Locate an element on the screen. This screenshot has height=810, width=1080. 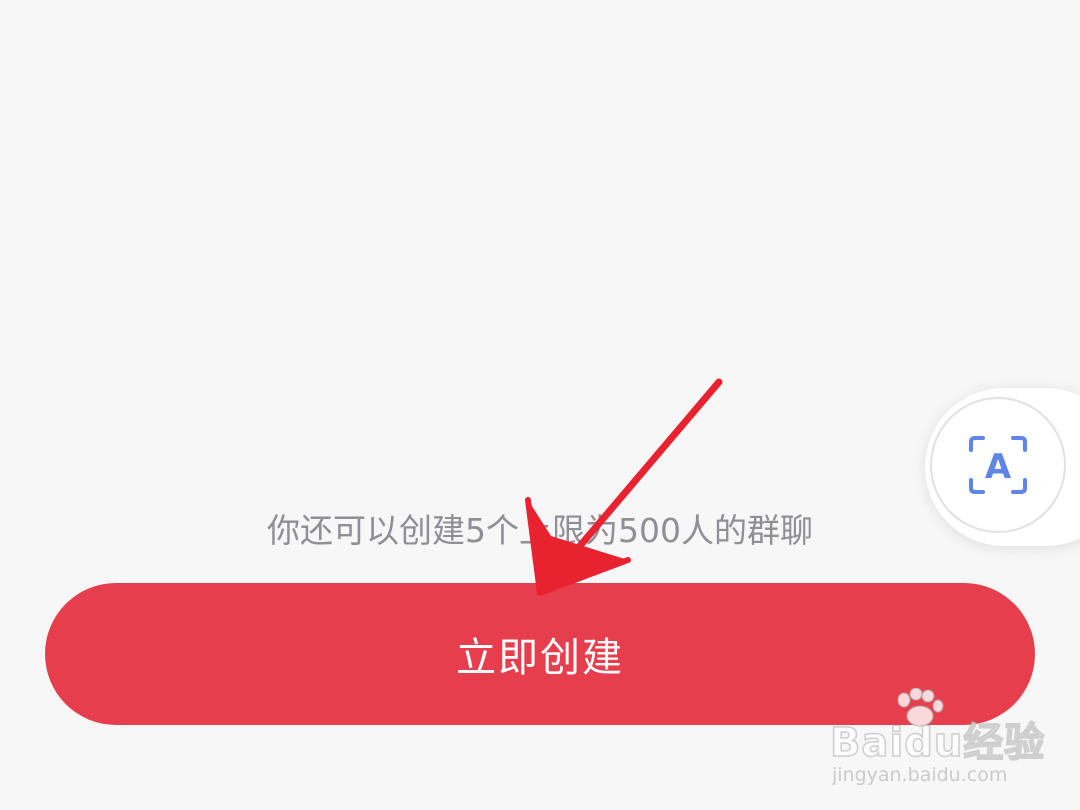
text-recognition-button: A is located at coordinates (998, 465).